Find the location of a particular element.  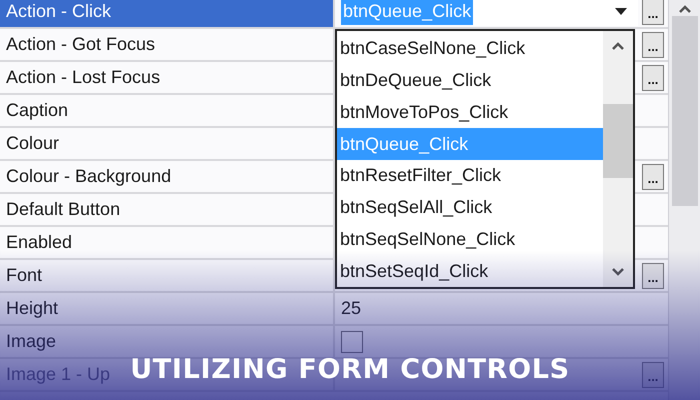

scrollbar is located at coordinates (684, 200).